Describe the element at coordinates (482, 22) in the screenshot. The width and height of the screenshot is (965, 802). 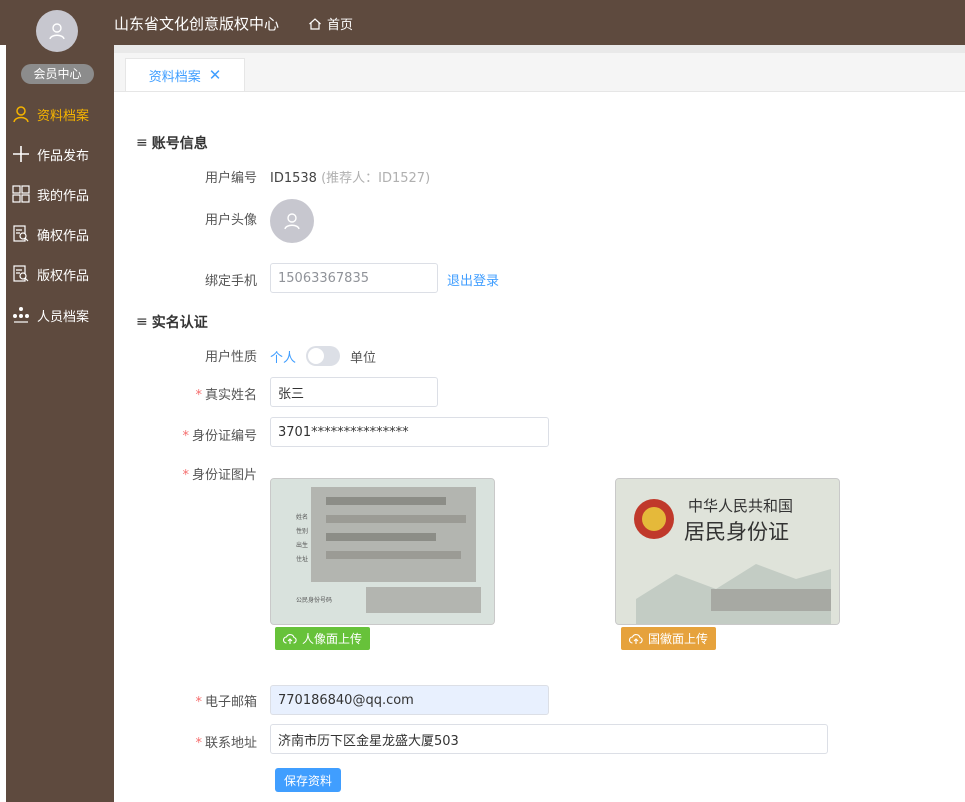
I see `top-header: 山东省文化创意版权中心 首页` at that location.